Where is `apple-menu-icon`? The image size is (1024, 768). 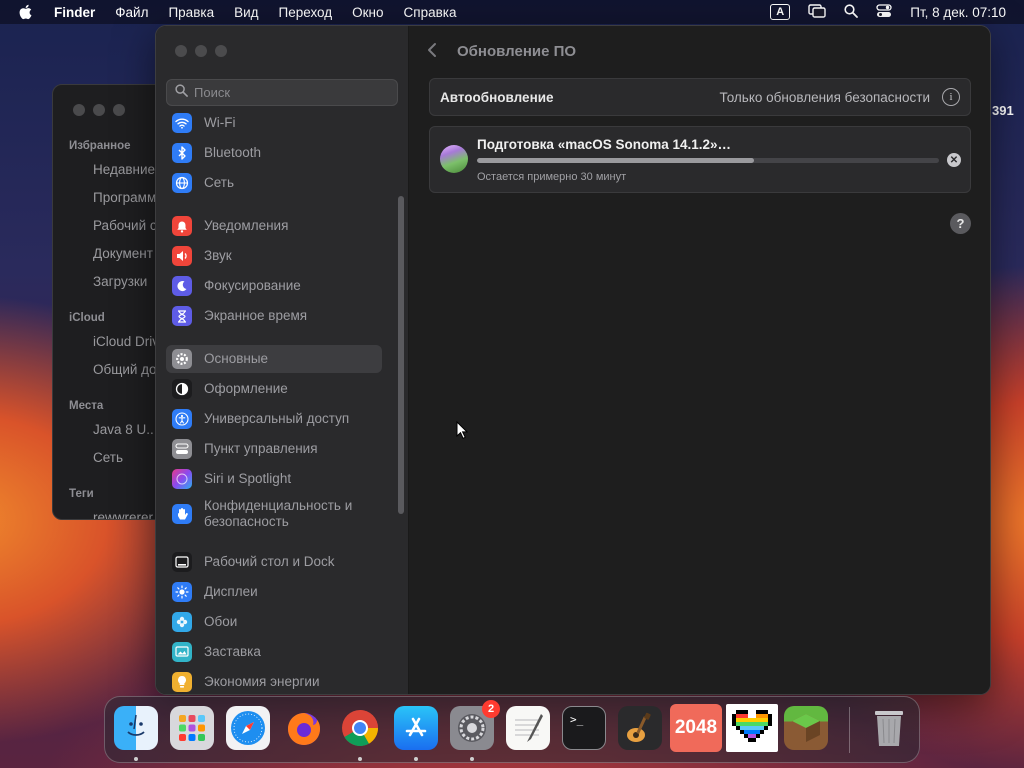 apple-menu-icon is located at coordinates (29, 12).